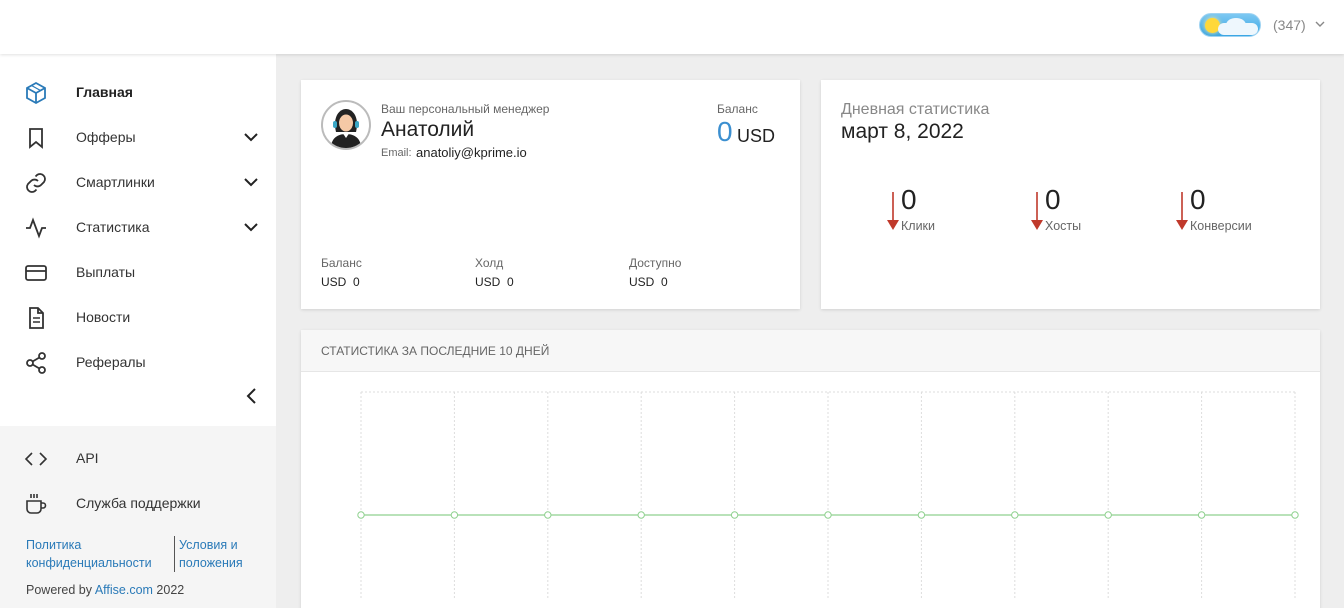  I want to click on manager-caption: Ваш персональный менеджер, so click(465, 109).